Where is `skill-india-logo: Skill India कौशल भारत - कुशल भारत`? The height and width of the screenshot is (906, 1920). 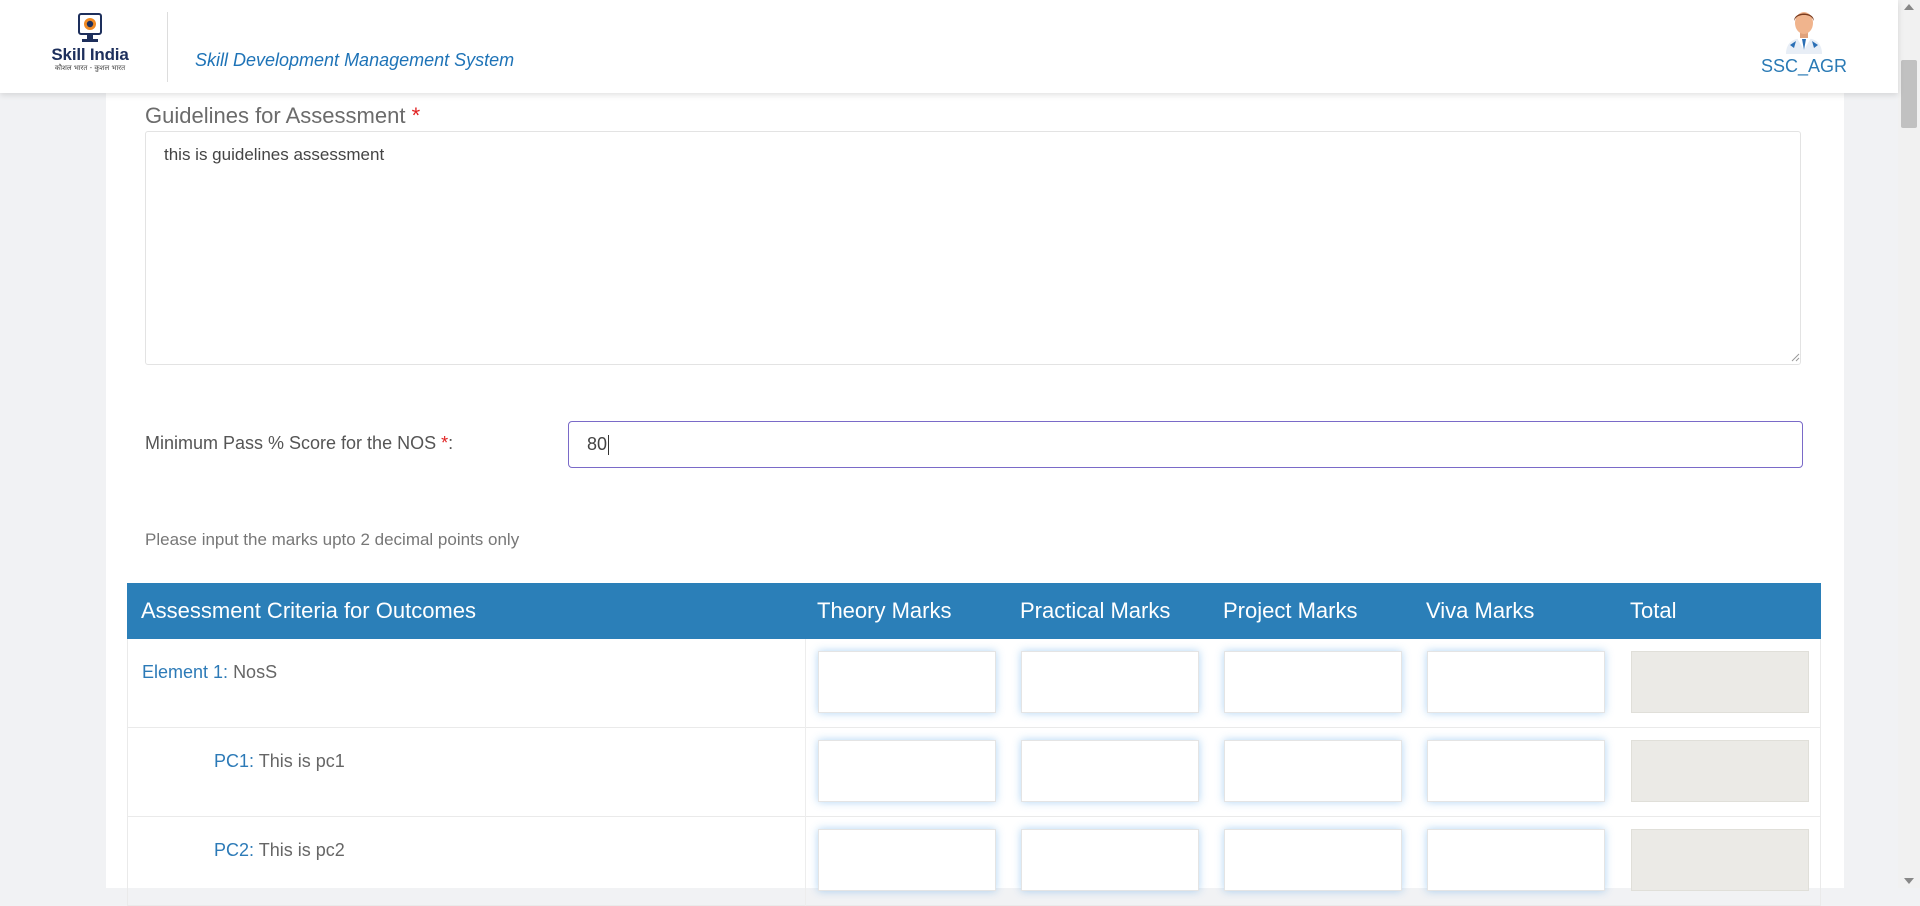
skill-india-logo: Skill India कौशल भारत - कुशल भारत is located at coordinates (90, 47).